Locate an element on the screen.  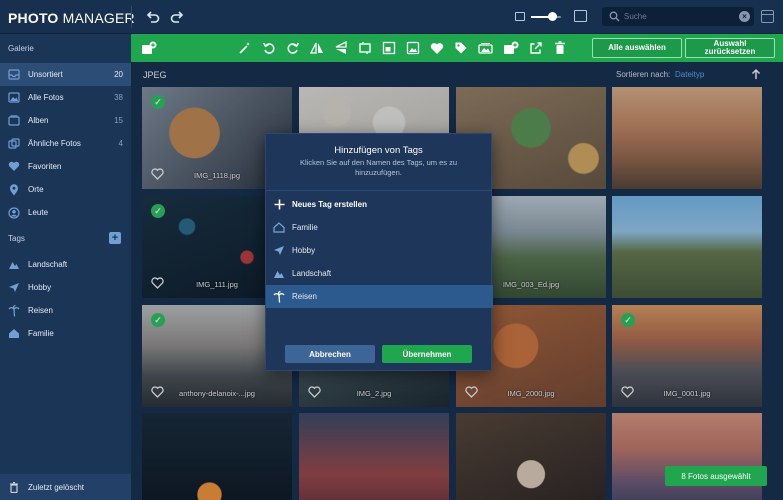
select-all-button: Alle auswählen is located at coordinates (637, 48).